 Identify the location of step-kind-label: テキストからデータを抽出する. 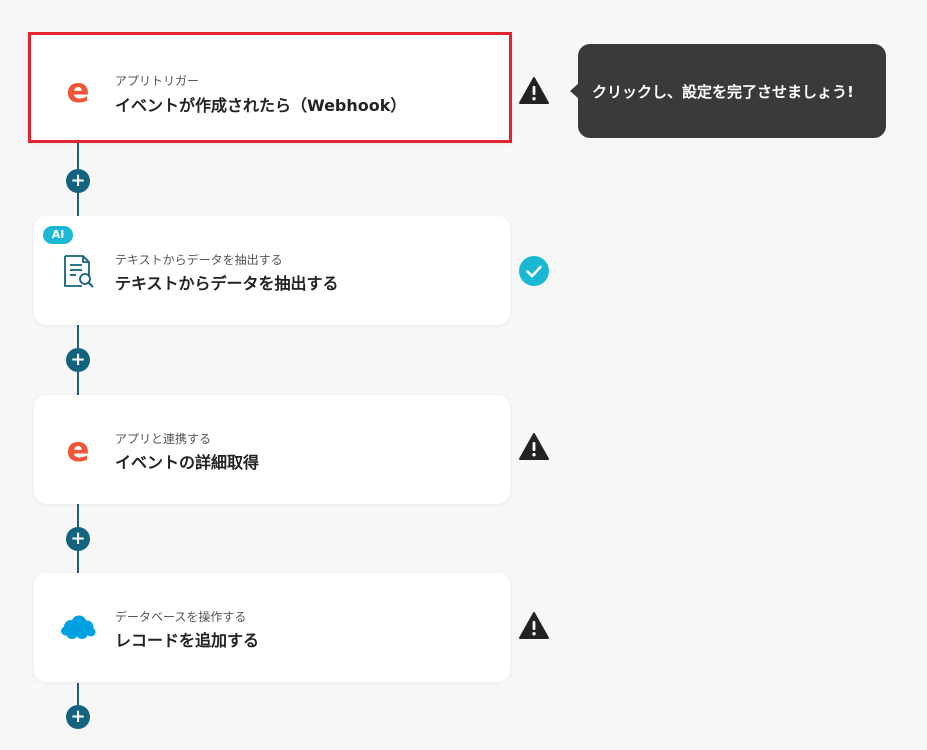
(199, 260).